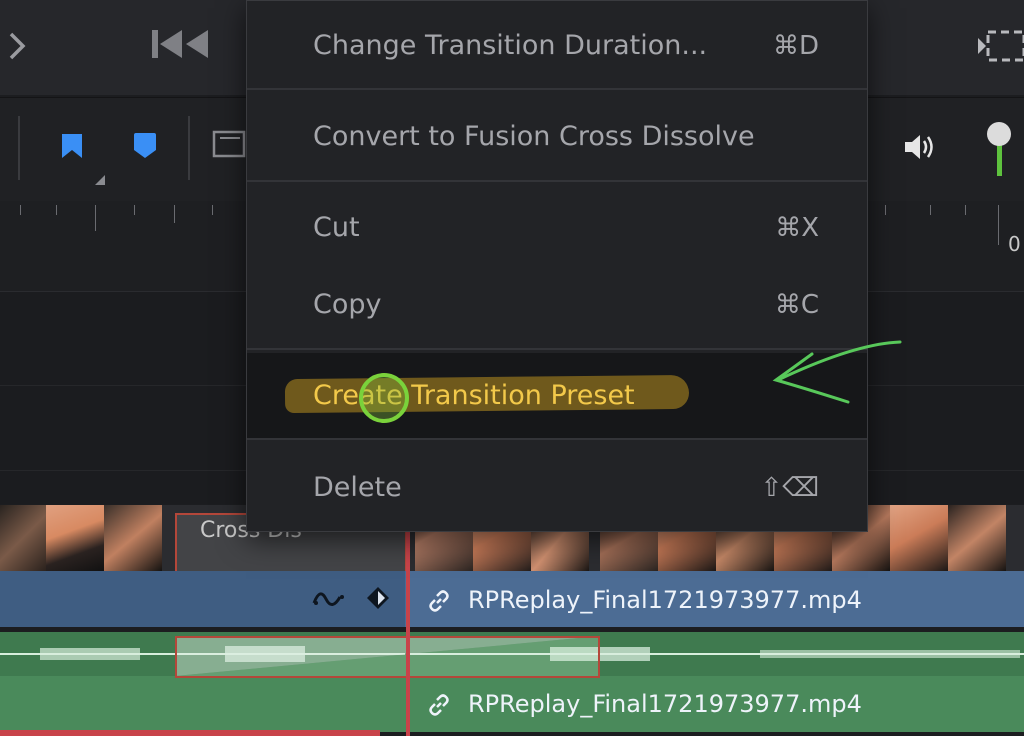 This screenshot has width=1024, height=736. Describe the element at coordinates (408, 620) in the screenshot. I see `playhead` at that location.